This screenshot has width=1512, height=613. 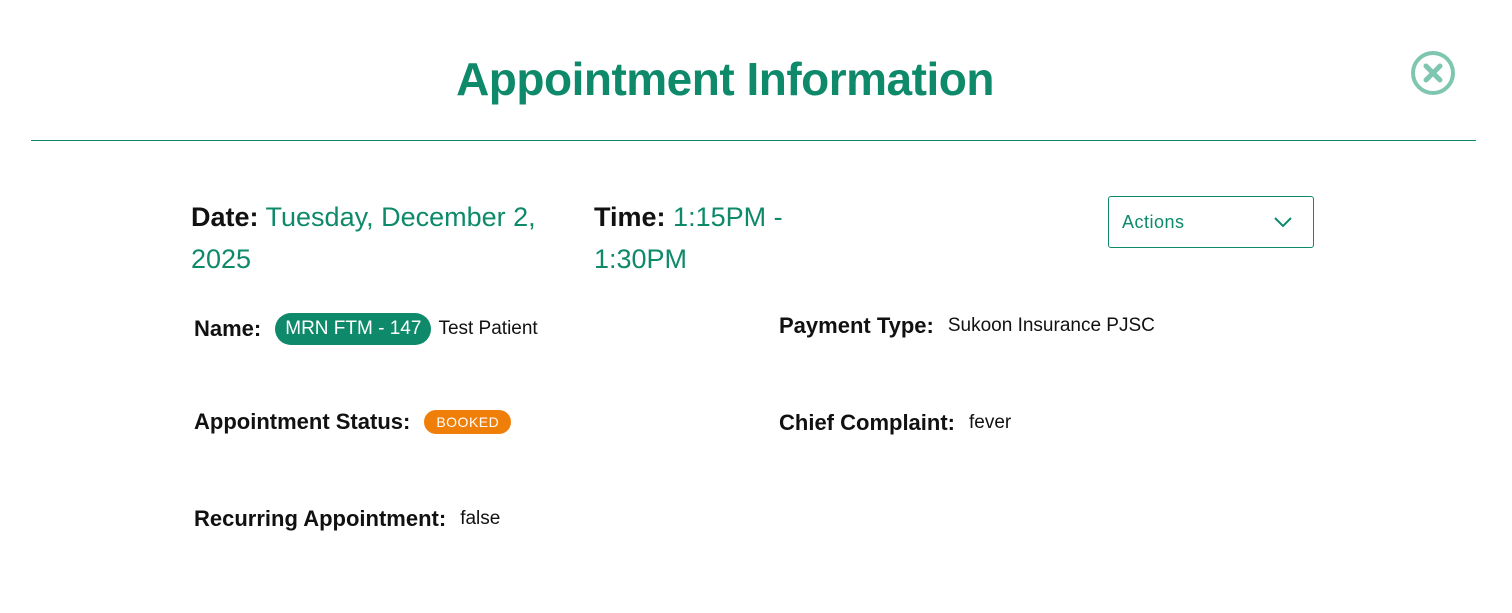 What do you see at coordinates (1153, 221) in the screenshot?
I see `actions-label: Actions` at bounding box center [1153, 221].